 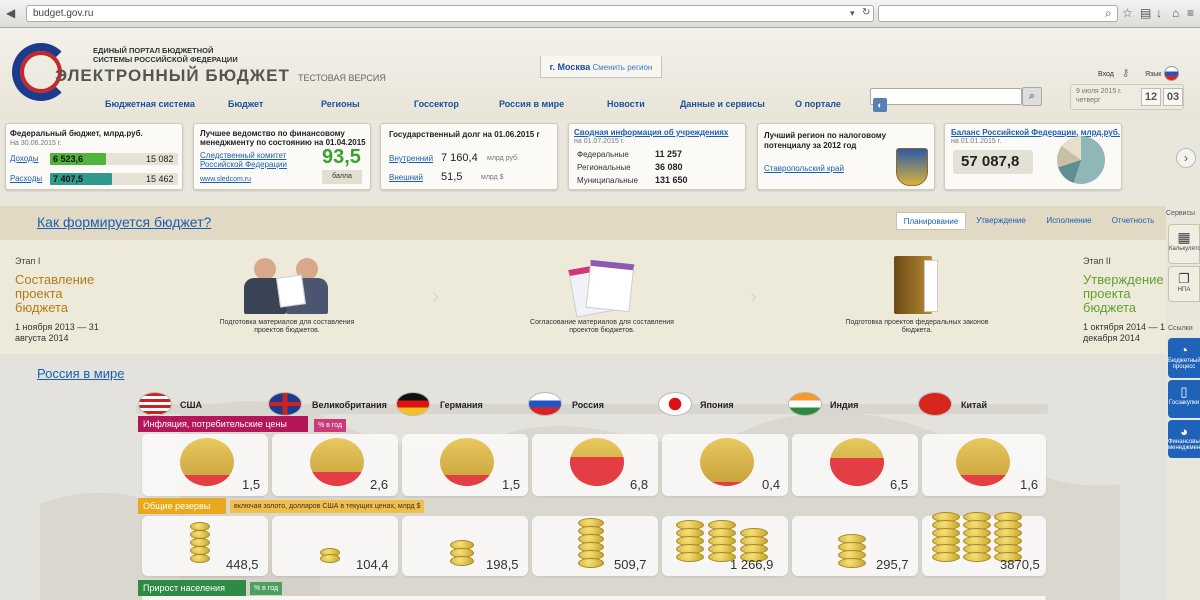 What do you see at coordinates (592, 543) in the screenshot?
I see `coins-icon` at bounding box center [592, 543].